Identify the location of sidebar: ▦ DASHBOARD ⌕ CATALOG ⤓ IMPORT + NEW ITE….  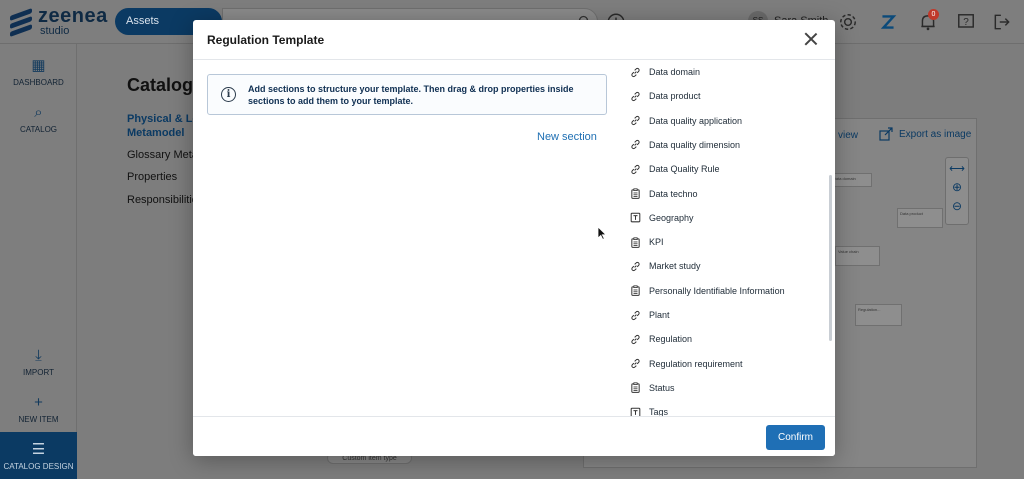
(38, 261).